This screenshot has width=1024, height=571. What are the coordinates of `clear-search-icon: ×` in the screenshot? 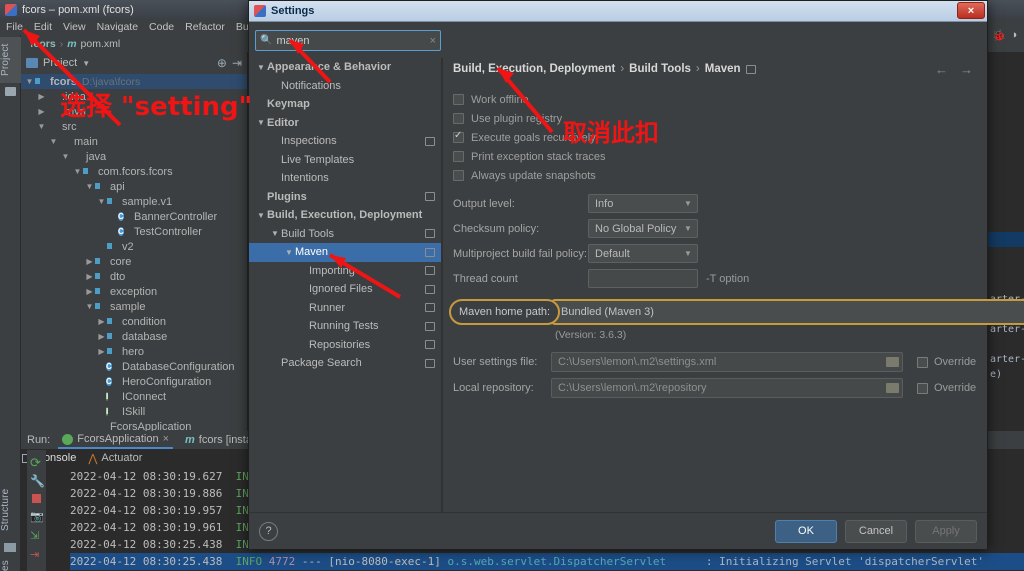 It's located at (433, 41).